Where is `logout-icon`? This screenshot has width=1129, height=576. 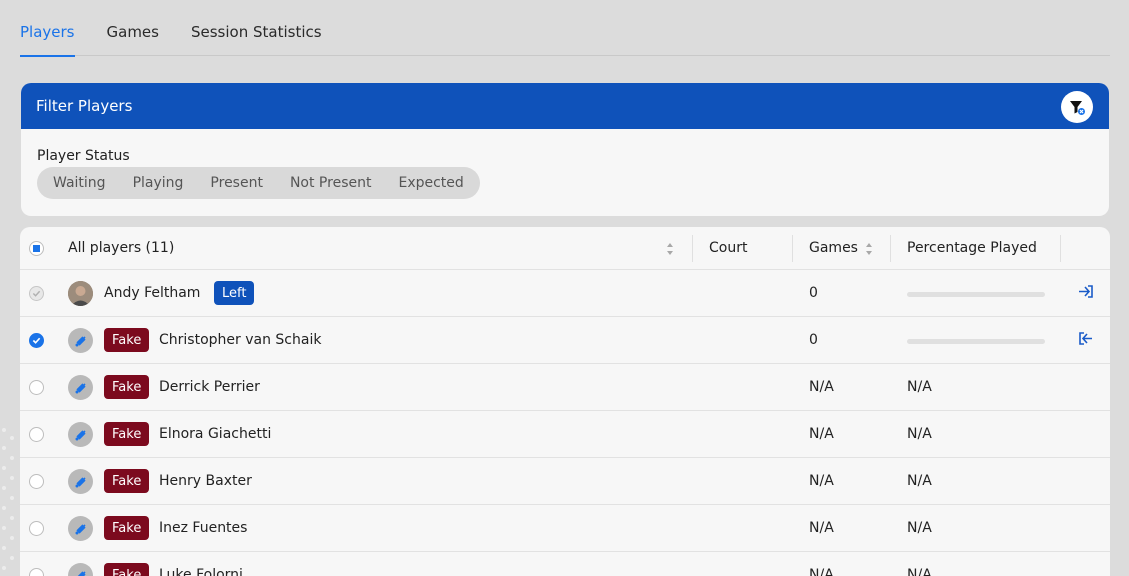
logout-icon is located at coordinates (1086, 339).